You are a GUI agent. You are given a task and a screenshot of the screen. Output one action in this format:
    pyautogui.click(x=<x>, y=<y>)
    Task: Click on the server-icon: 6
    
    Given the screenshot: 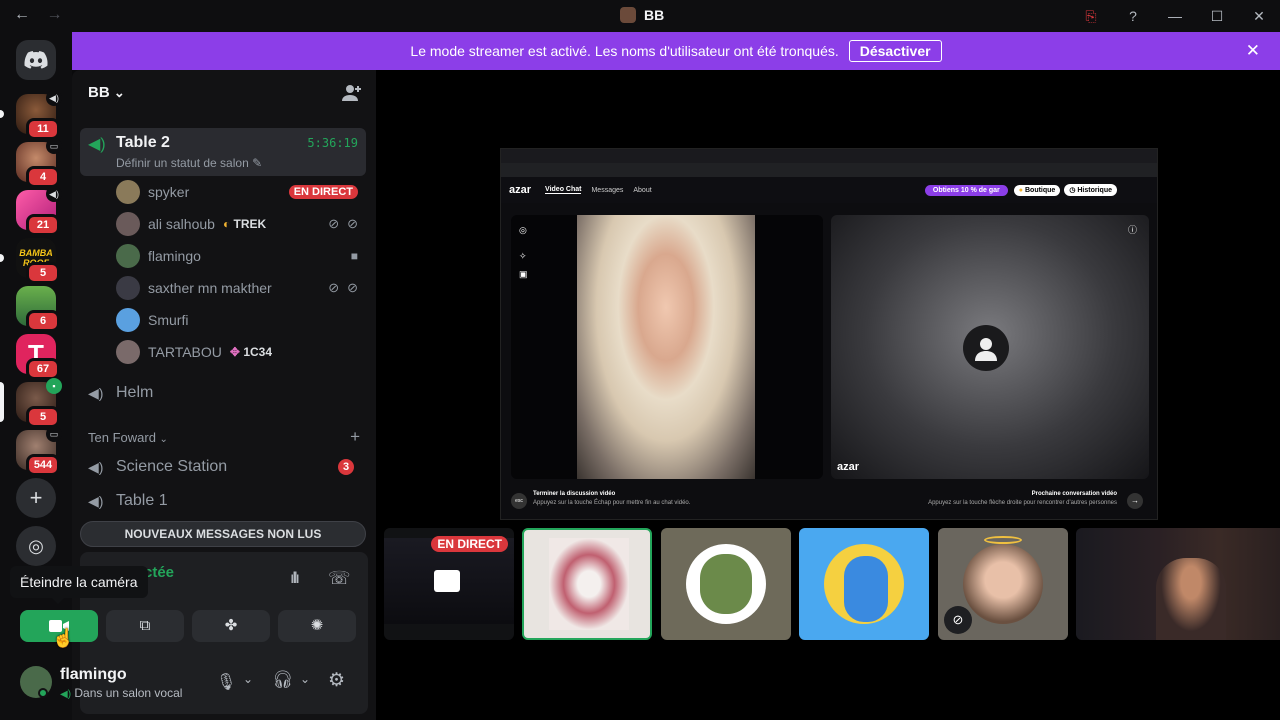 What is the action you would take?
    pyautogui.click(x=38, y=309)
    